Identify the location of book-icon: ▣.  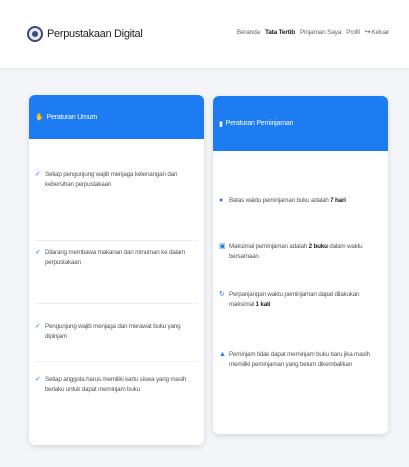
(222, 246).